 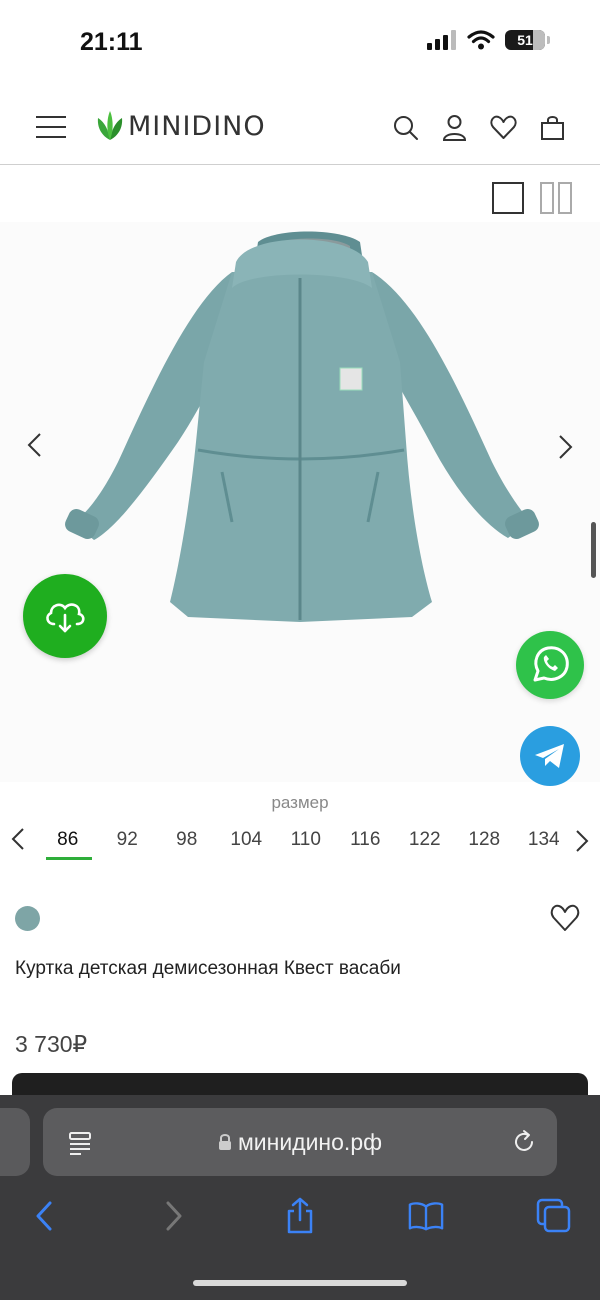 What do you see at coordinates (51, 127) in the screenshot?
I see `menu-icon` at bounding box center [51, 127].